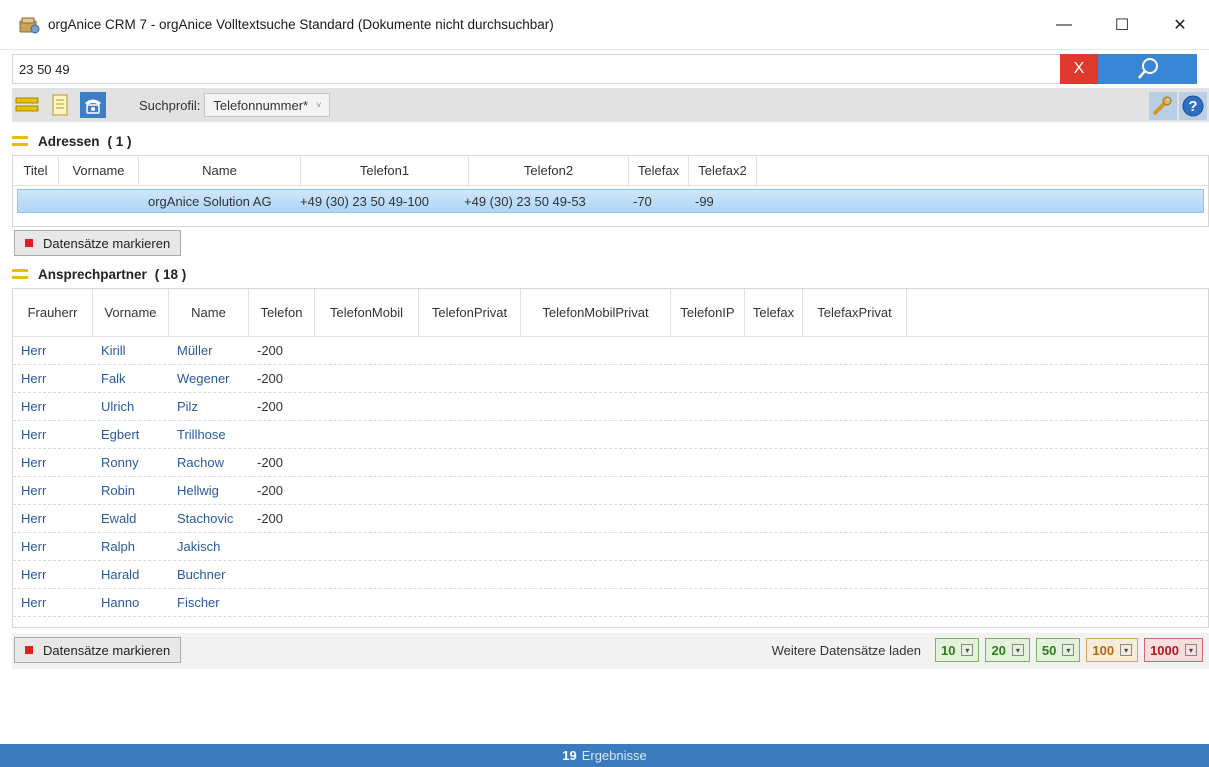 Image resolution: width=1209 pixels, height=767 pixels. I want to click on table-row: Herr Ulrich Pilz -200, so click(610, 407).